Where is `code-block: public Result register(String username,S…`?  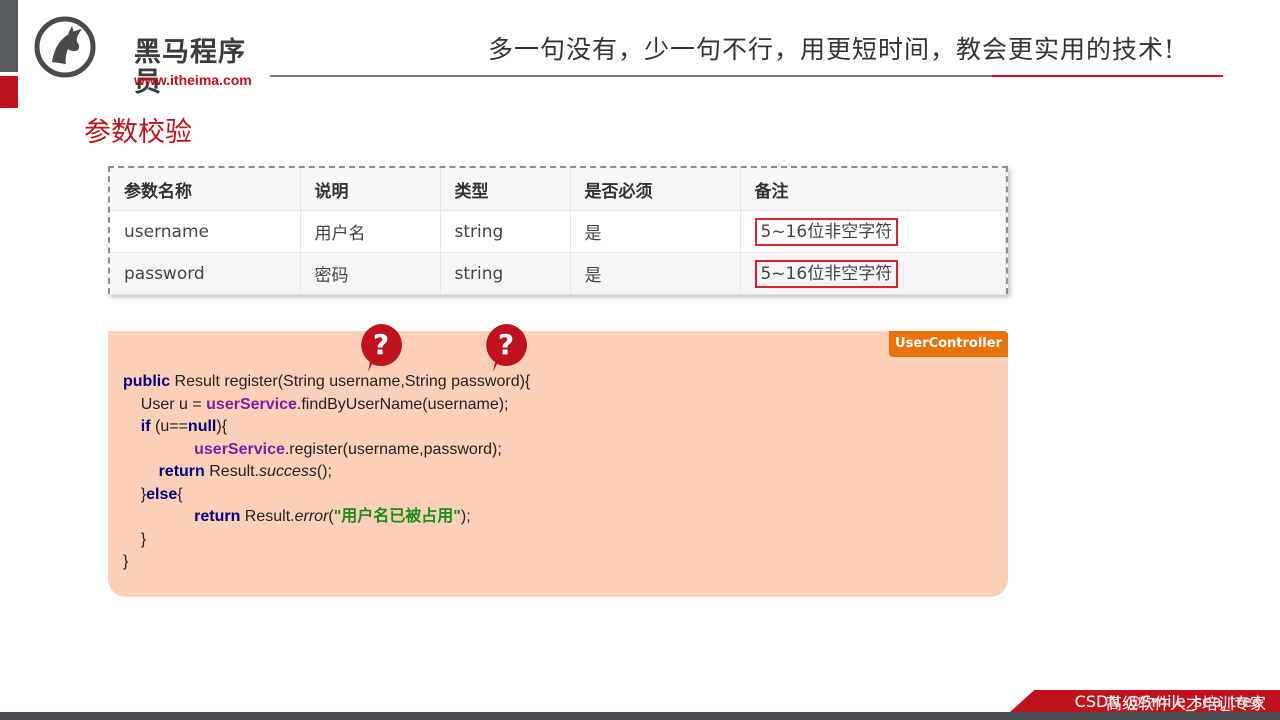 code-block: public Result register(String username,S… is located at coordinates (326, 472).